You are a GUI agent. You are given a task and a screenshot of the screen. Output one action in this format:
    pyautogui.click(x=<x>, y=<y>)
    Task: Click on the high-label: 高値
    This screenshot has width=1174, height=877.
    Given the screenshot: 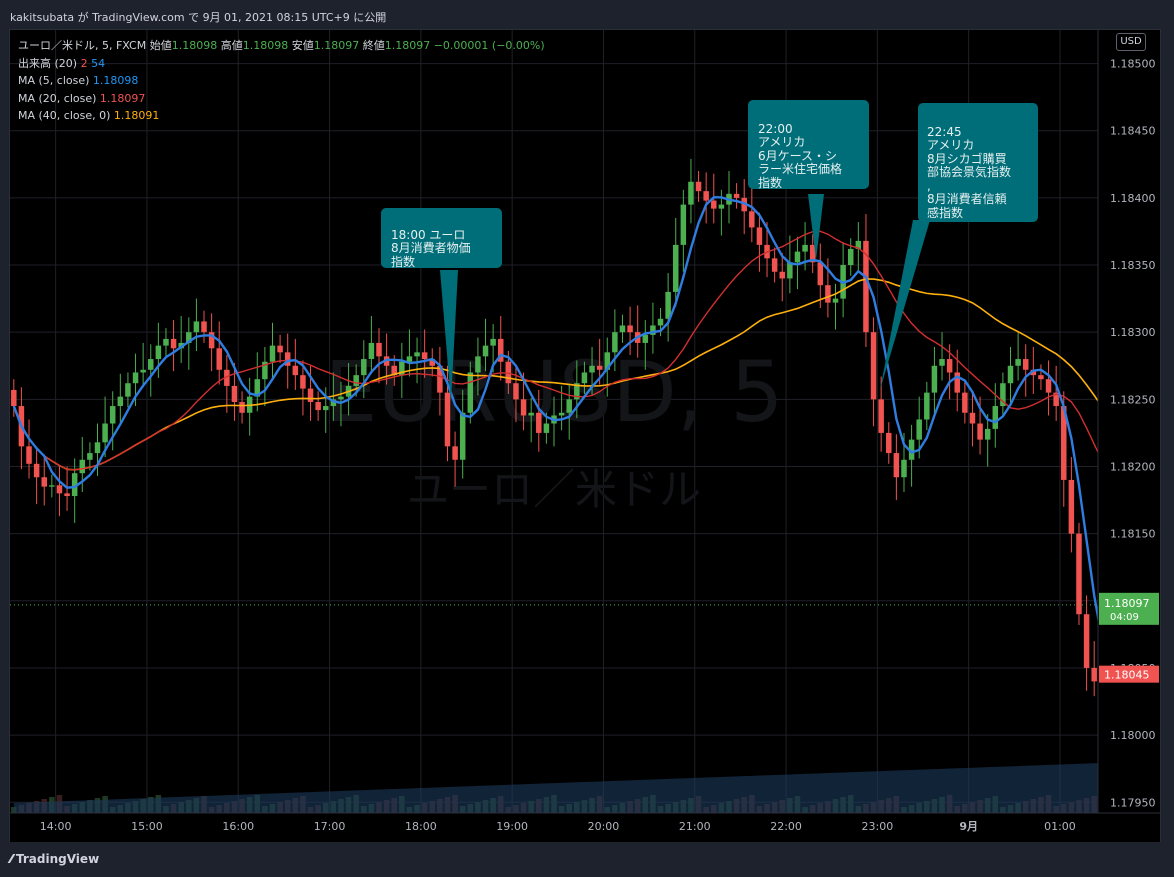 What is the action you would take?
    pyautogui.click(x=231, y=45)
    